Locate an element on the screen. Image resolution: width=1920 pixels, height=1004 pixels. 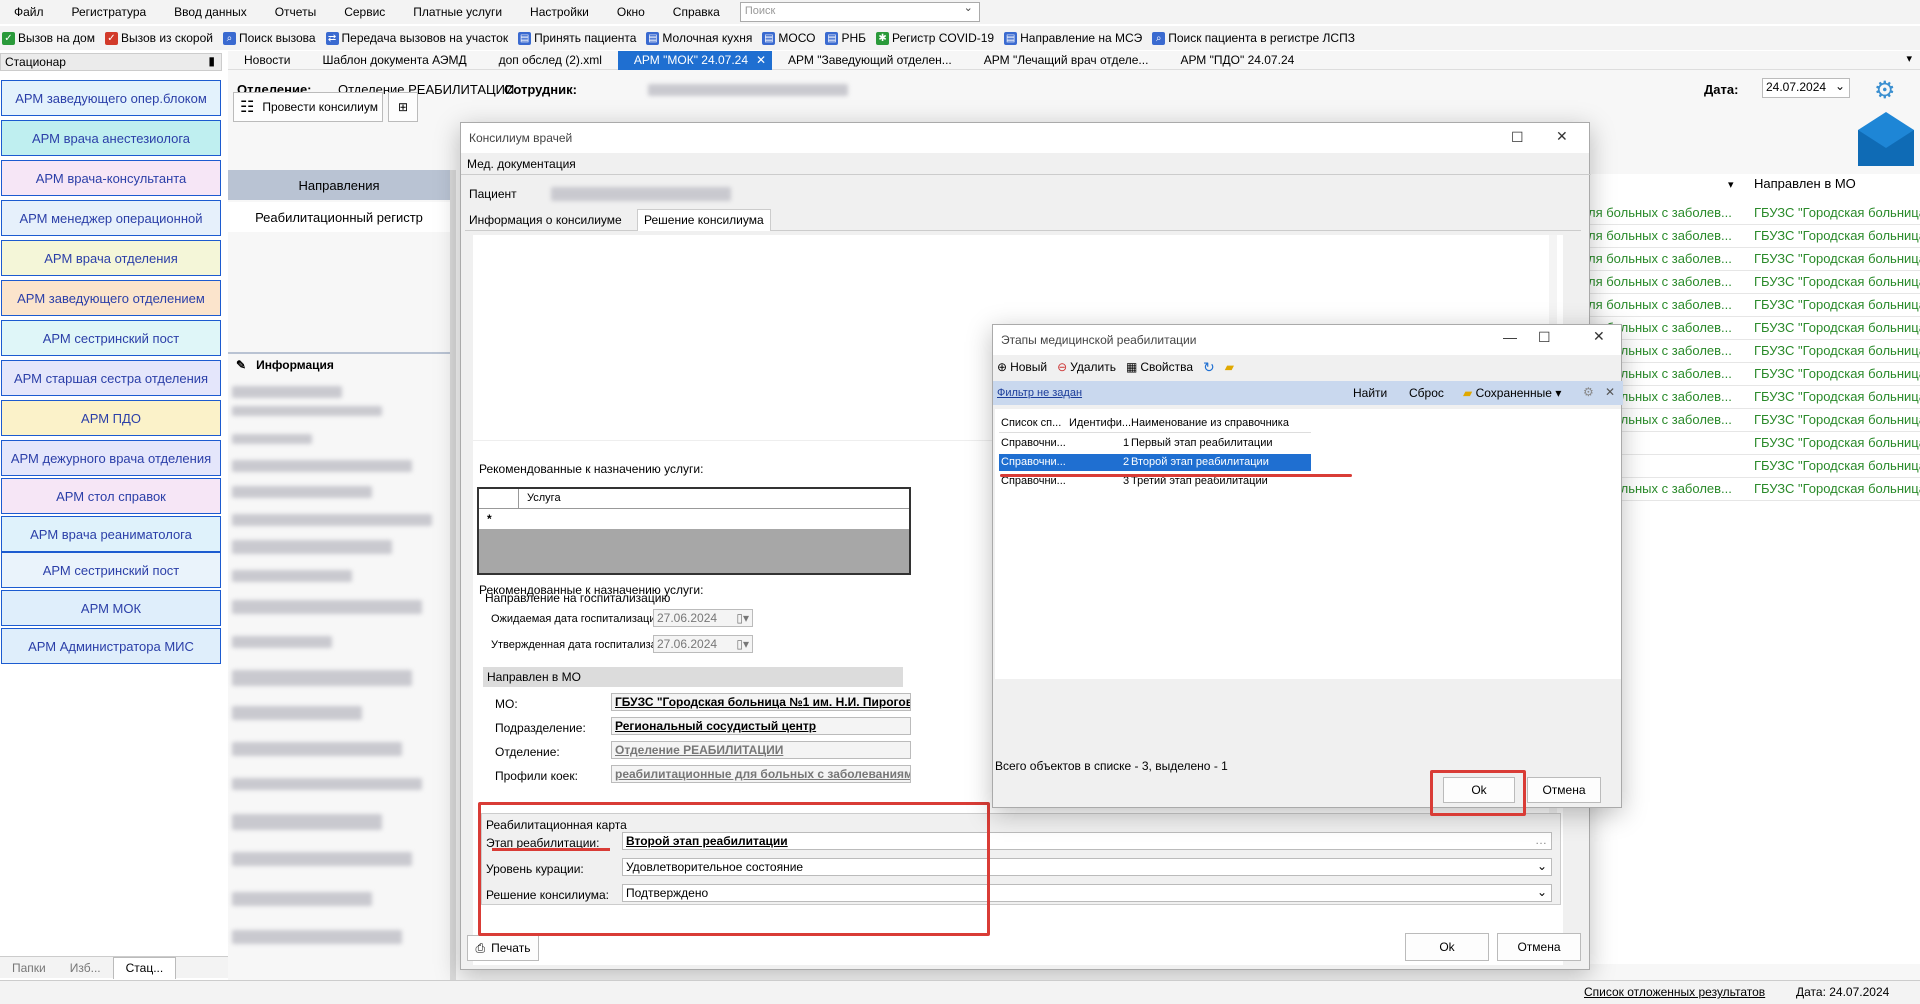
print-button: ⎙ Печать is located at coordinates (503, 948).